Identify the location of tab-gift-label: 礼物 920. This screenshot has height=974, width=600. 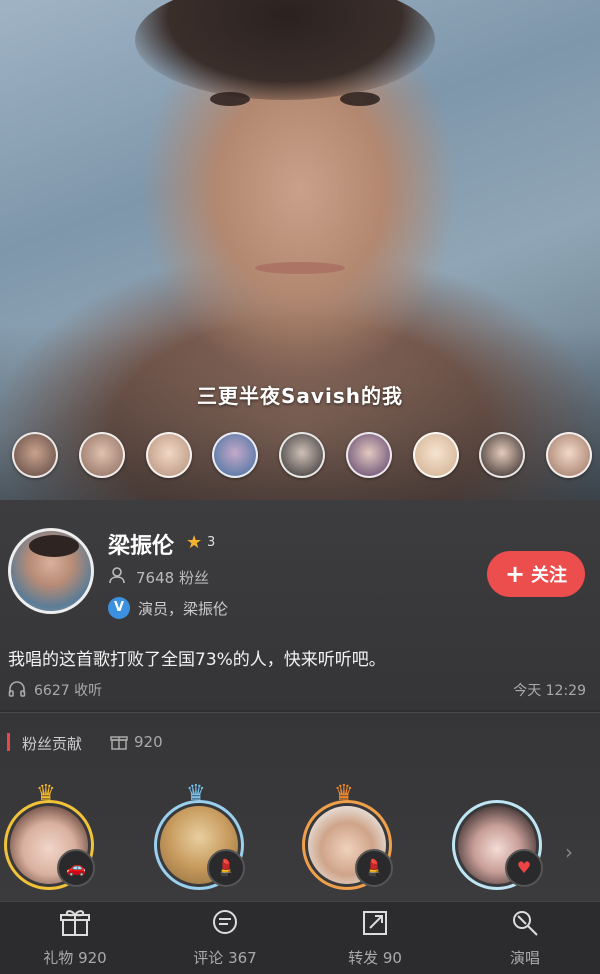
(75, 957).